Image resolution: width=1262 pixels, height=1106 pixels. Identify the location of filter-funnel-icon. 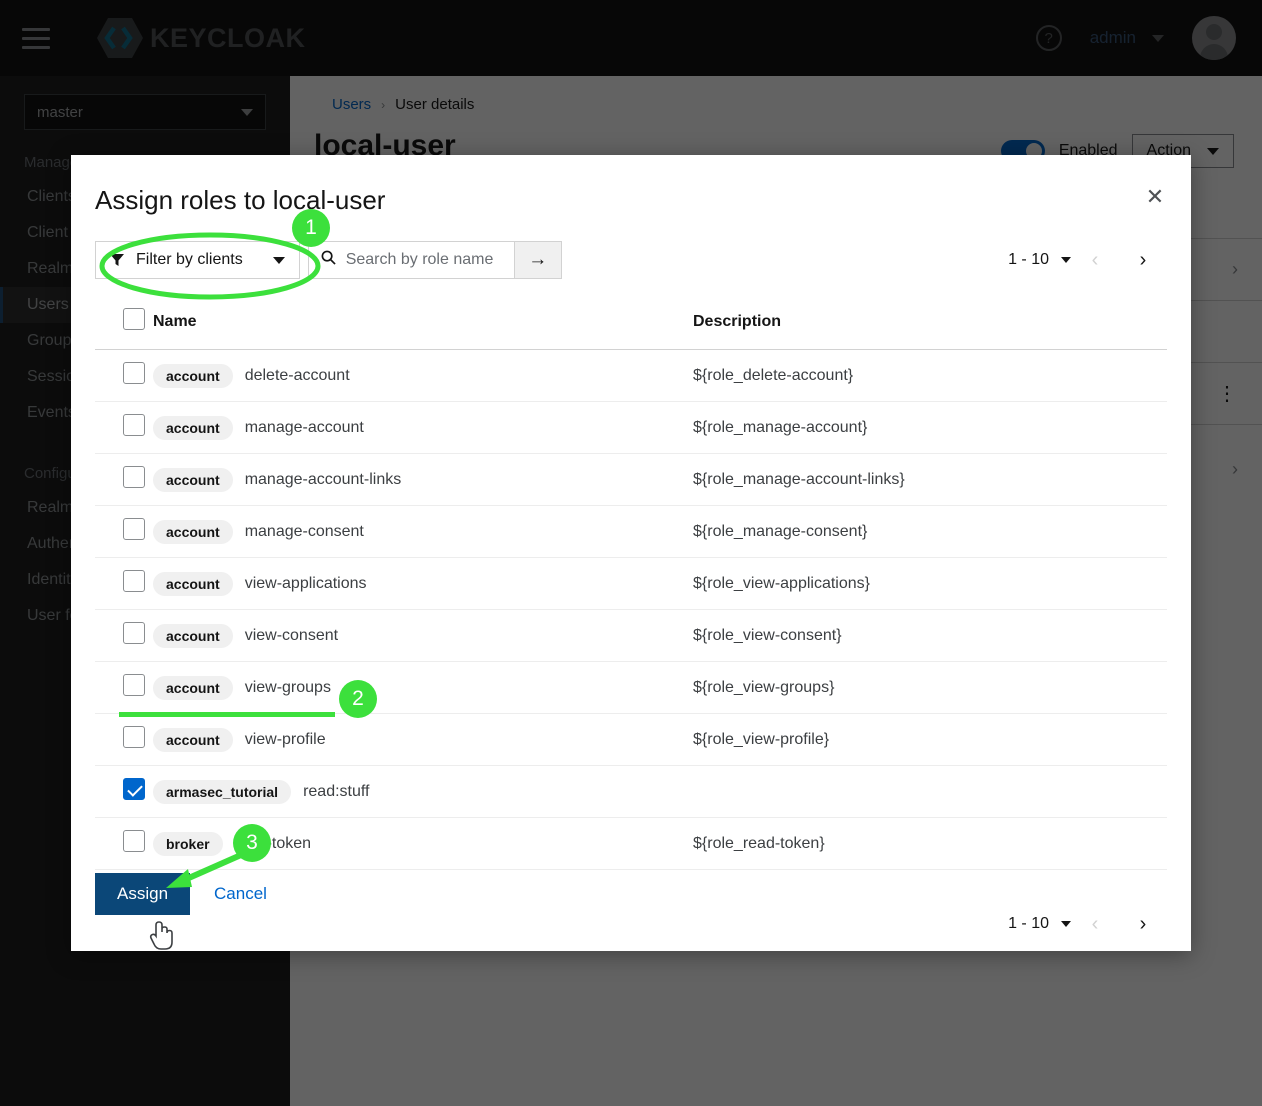
(117, 260).